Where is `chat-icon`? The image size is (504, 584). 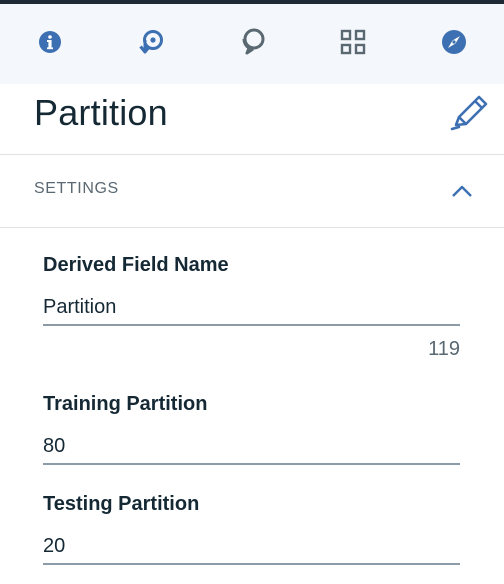
chat-icon is located at coordinates (253, 41).